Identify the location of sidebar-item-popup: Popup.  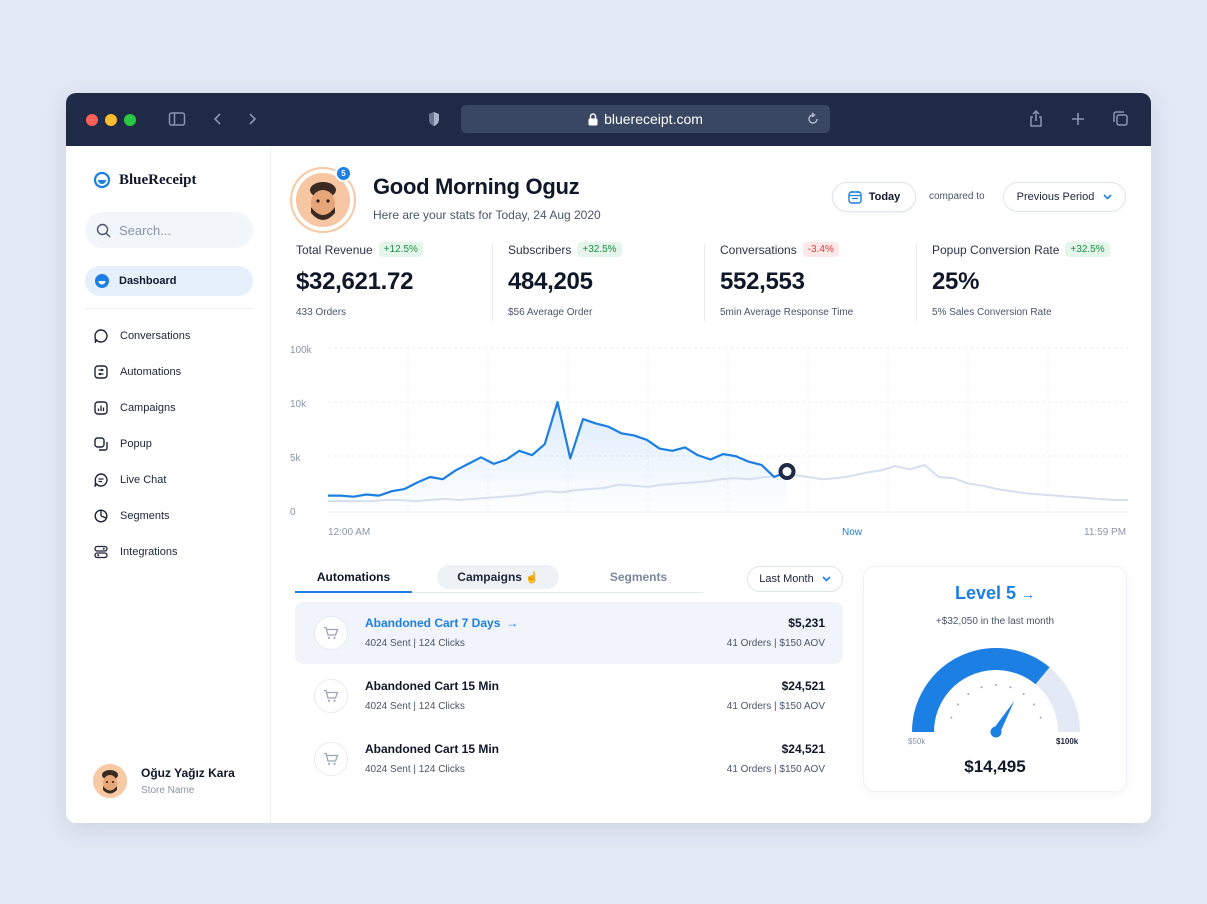
(123, 444).